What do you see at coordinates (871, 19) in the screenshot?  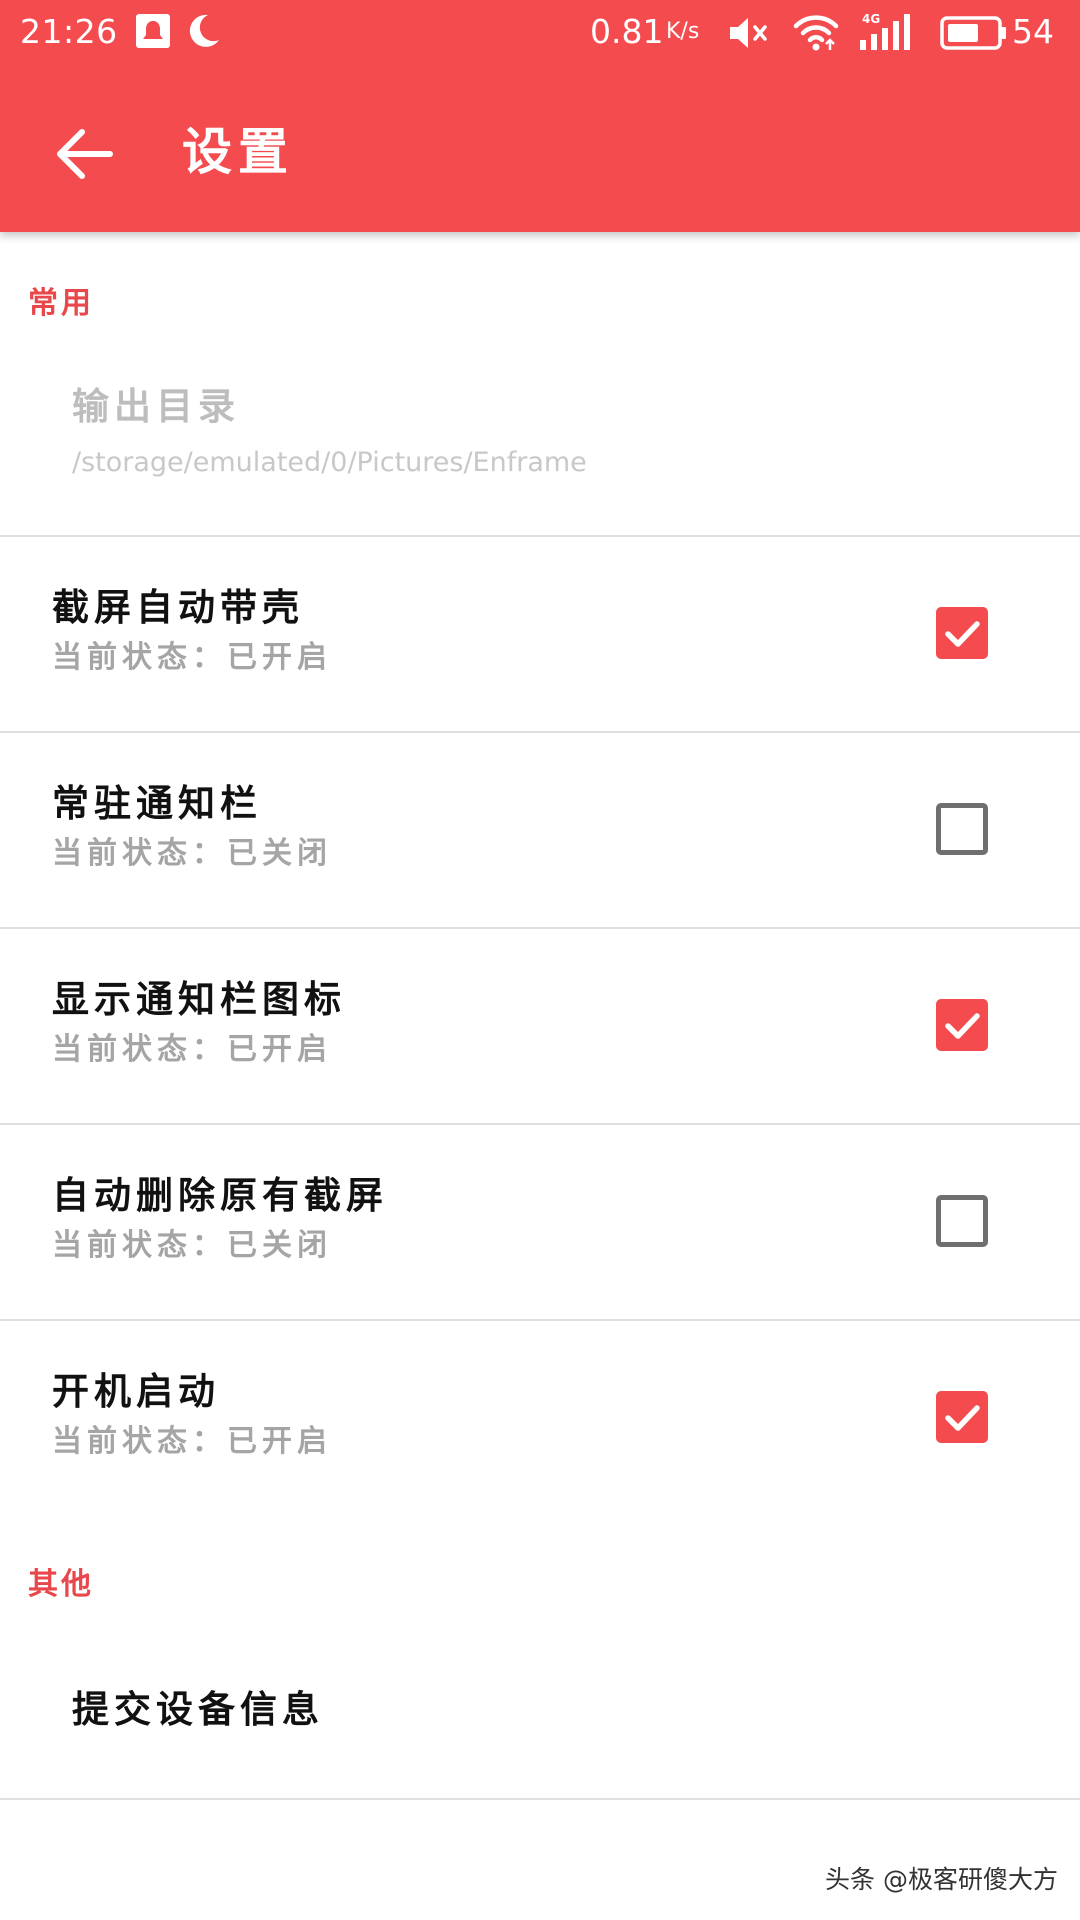 I see `svg-text: 4G` at bounding box center [871, 19].